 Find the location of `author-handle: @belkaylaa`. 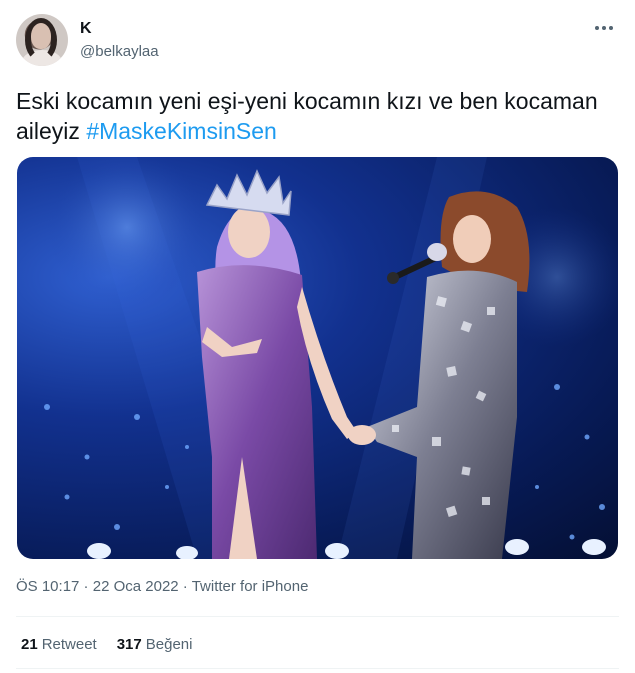

author-handle: @belkaylaa is located at coordinates (119, 51).